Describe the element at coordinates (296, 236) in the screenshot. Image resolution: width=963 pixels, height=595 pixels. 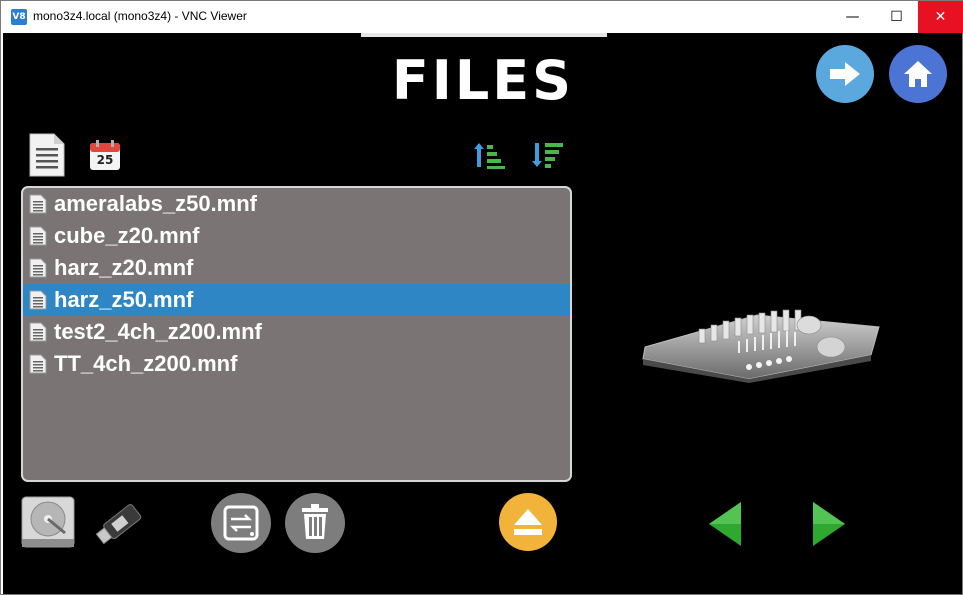
I see `file-list-item: cube_z20.mnf` at that location.